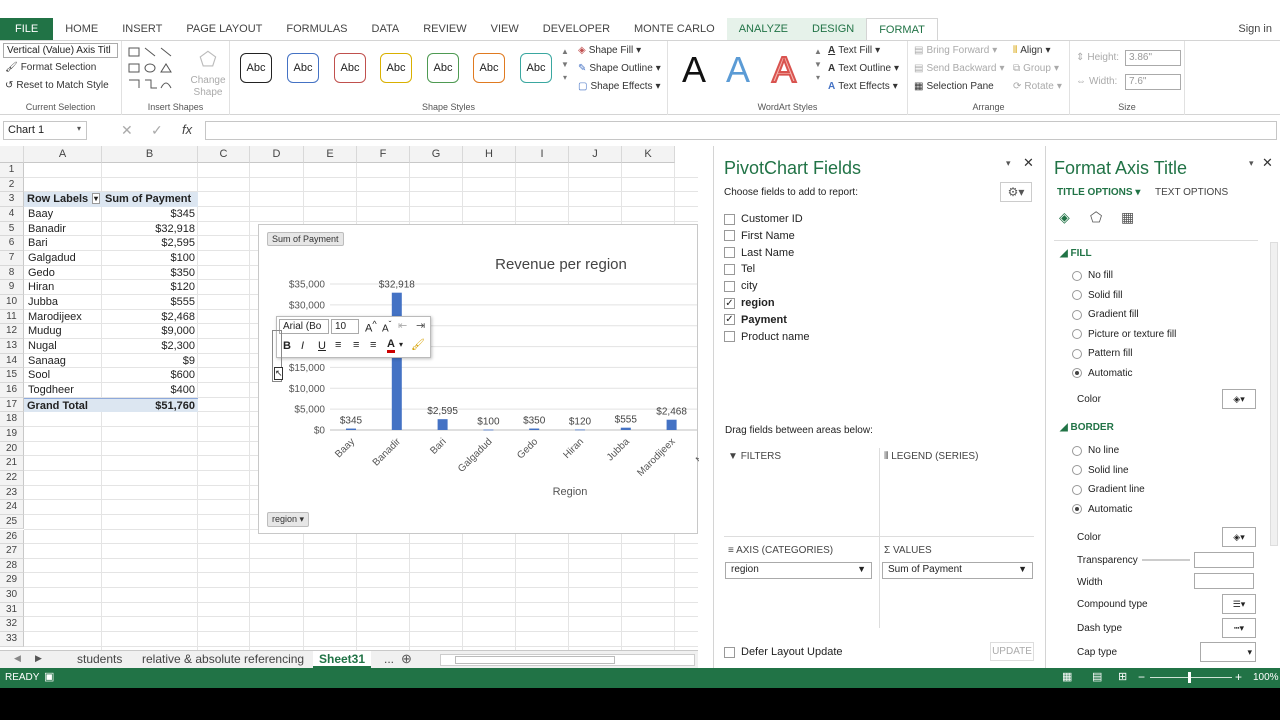 This screenshot has height=720, width=1280. I want to click on column-header-e: E, so click(330, 154).